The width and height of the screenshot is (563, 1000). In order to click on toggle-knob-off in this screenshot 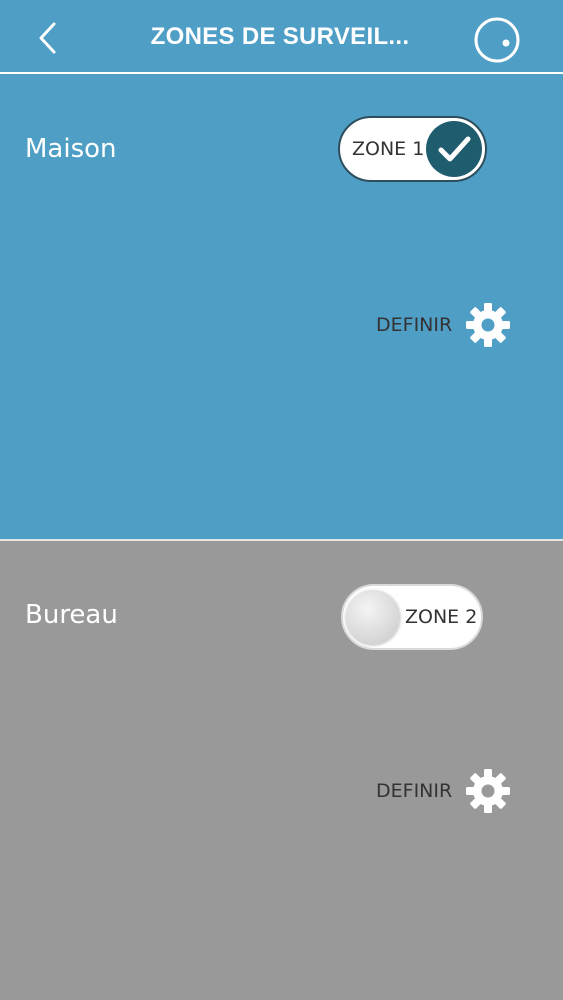, I will do `click(373, 617)`.